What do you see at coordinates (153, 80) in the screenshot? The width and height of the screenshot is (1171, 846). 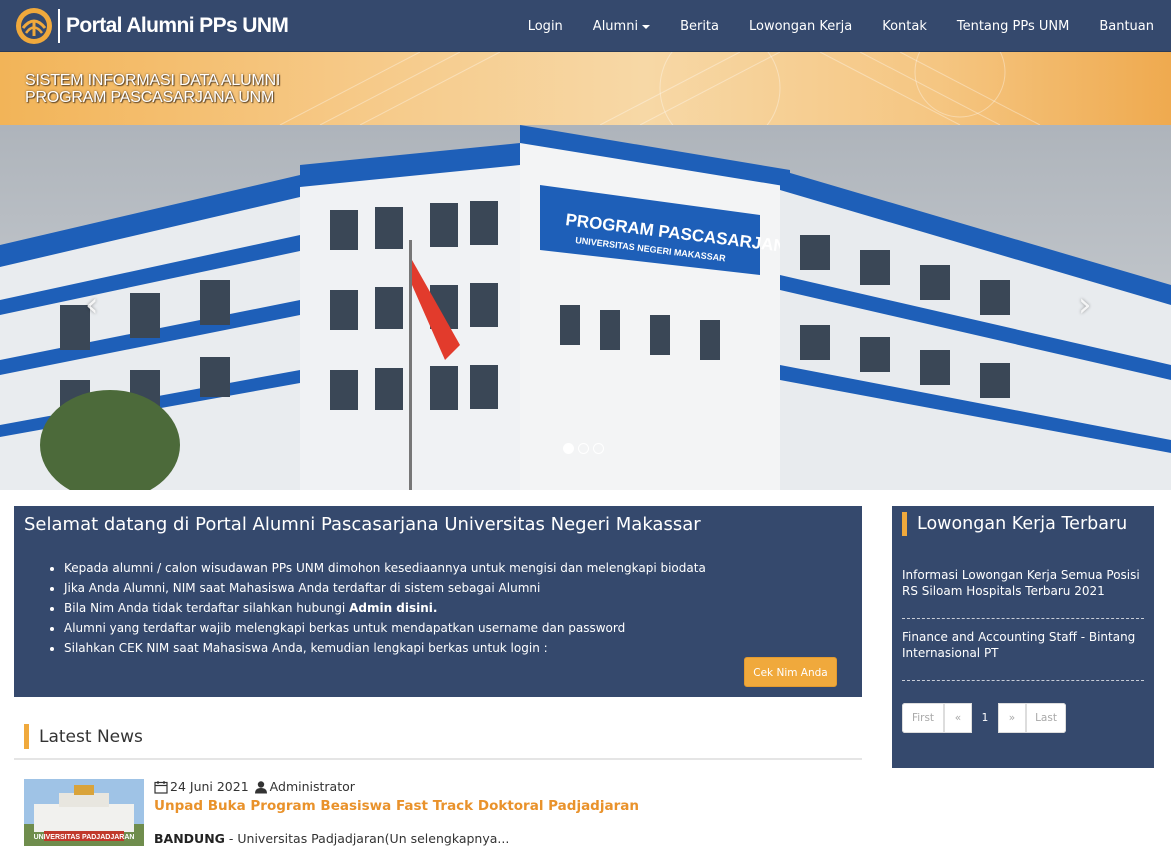 I see `banner-line-1: SISTEM INFORMASI DATA ALUMNI` at bounding box center [153, 80].